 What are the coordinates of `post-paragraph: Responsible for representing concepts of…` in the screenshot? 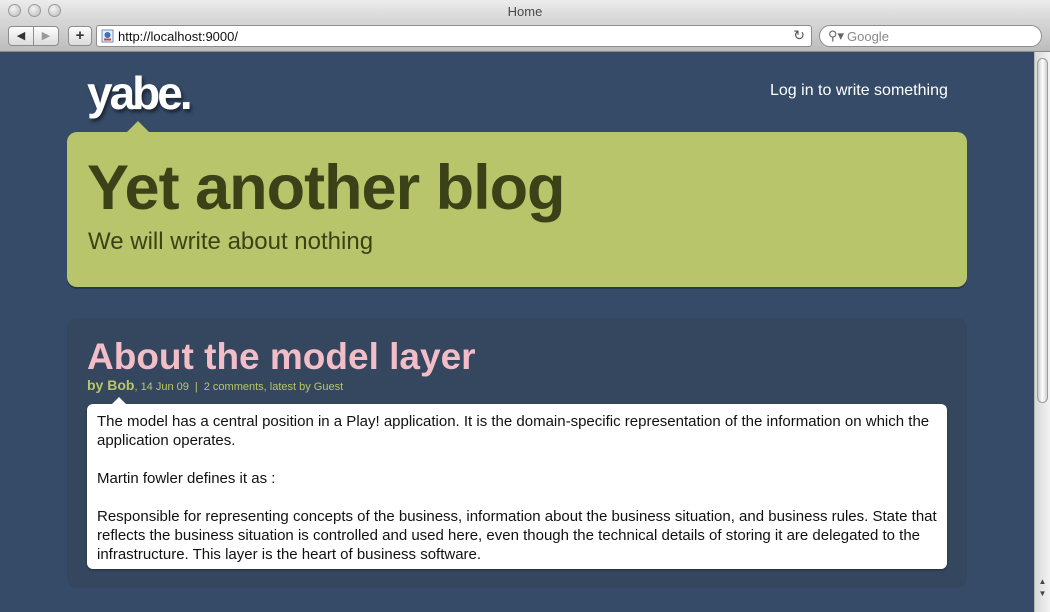 It's located at (517, 535).